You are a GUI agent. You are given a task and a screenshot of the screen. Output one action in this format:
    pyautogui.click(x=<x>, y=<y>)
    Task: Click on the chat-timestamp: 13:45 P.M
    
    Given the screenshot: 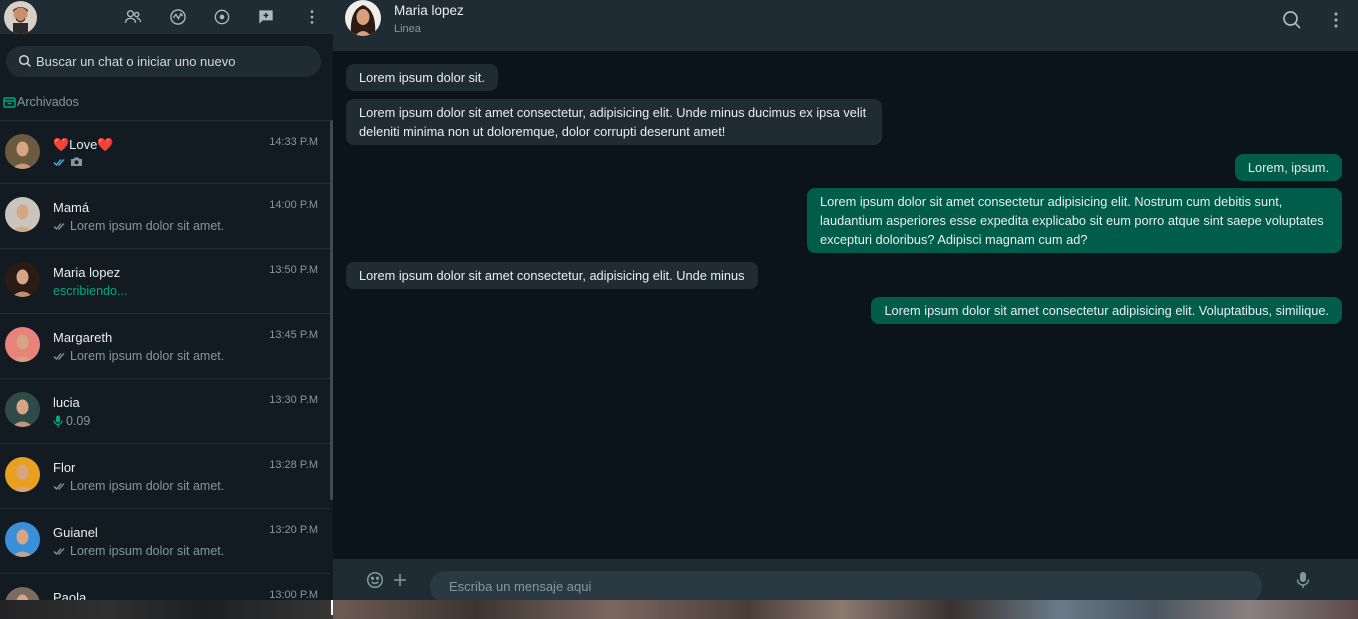 What is the action you would take?
    pyautogui.click(x=293, y=335)
    